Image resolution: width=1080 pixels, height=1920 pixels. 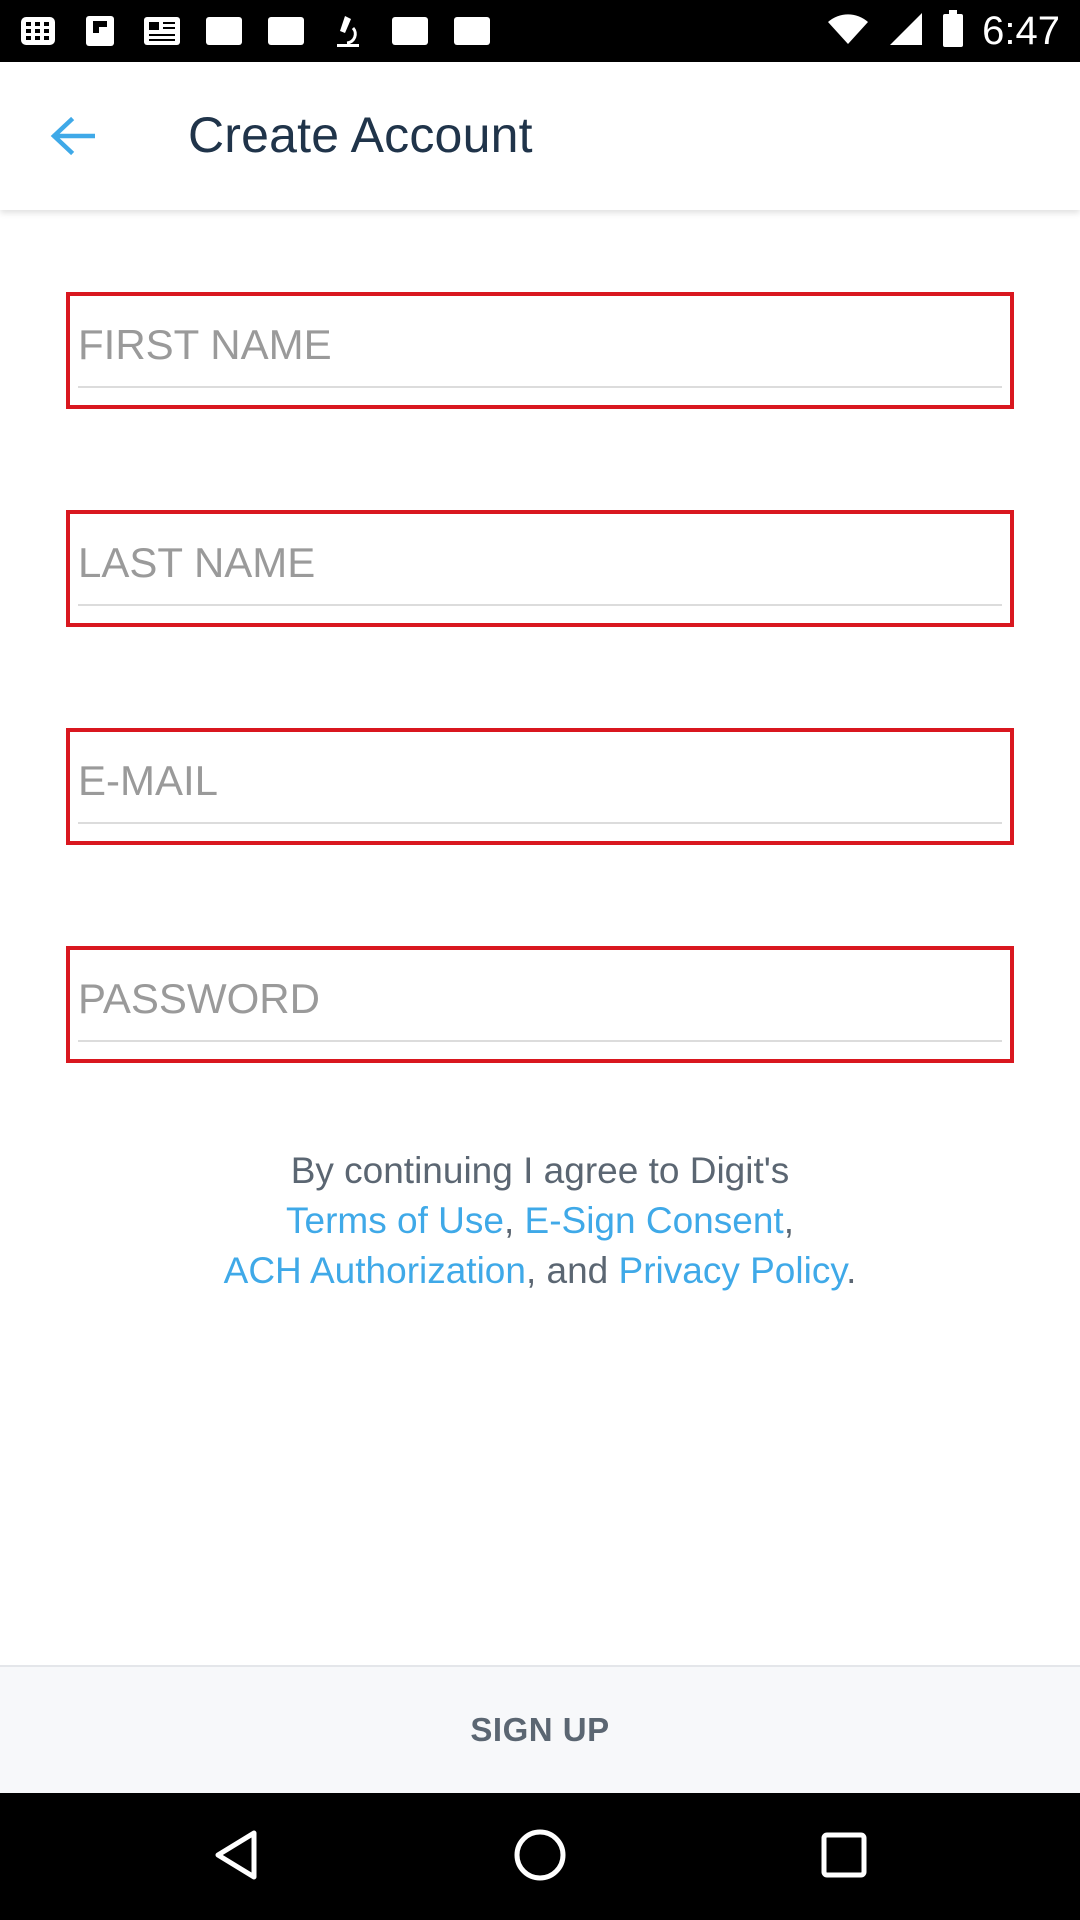 I want to click on nav-back-button, so click(x=236, y=1857).